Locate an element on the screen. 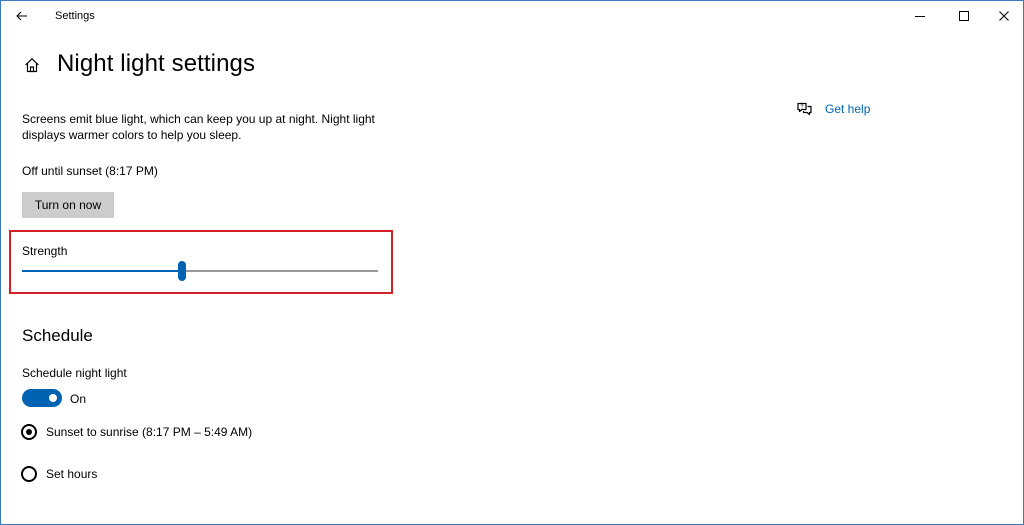 This screenshot has width=1024, height=525. schedule-night-light-toggle is located at coordinates (42, 398).